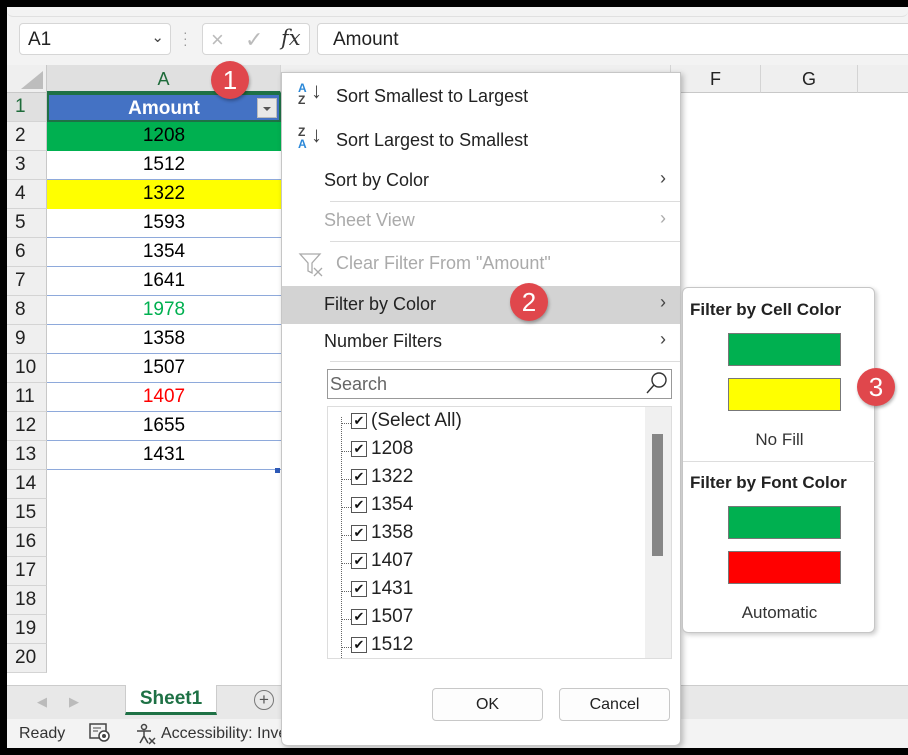 The height and width of the screenshot is (755, 908). Describe the element at coordinates (784, 522) in the screenshot. I see `font-color-swatch-green` at that location.